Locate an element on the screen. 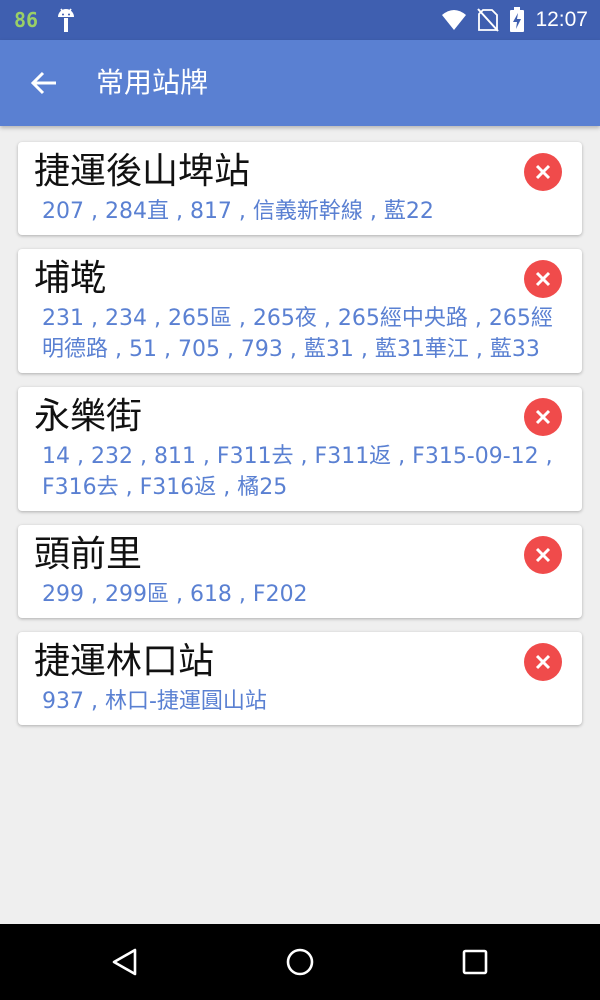 The height and width of the screenshot is (1000, 600). stop-routes: 207 , 284直 , 817 , 信義新幹線 , 藍22 is located at coordinates (238, 211).